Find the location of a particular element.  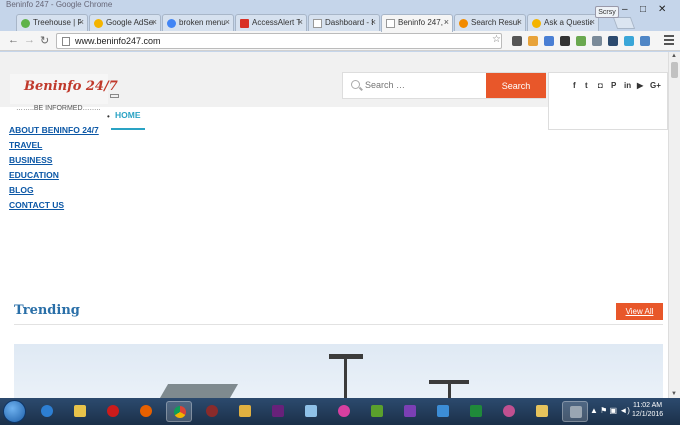

treehouse-icon is located at coordinates (25, 23).